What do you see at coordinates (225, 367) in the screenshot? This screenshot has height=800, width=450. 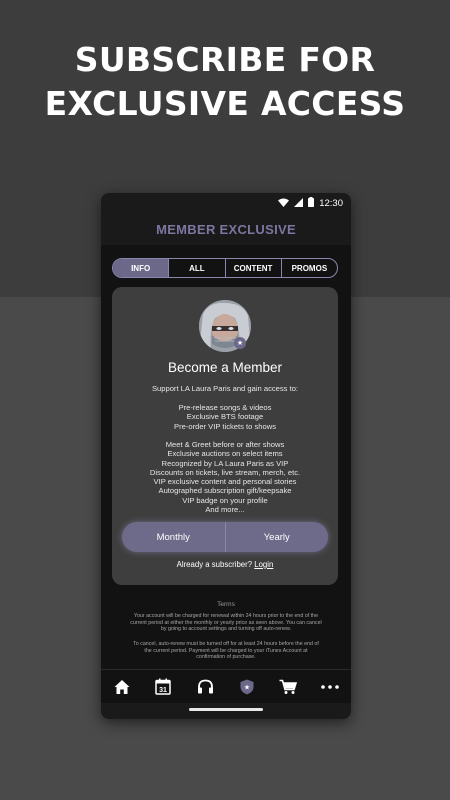 I see `card-title: Become a Member` at bounding box center [225, 367].